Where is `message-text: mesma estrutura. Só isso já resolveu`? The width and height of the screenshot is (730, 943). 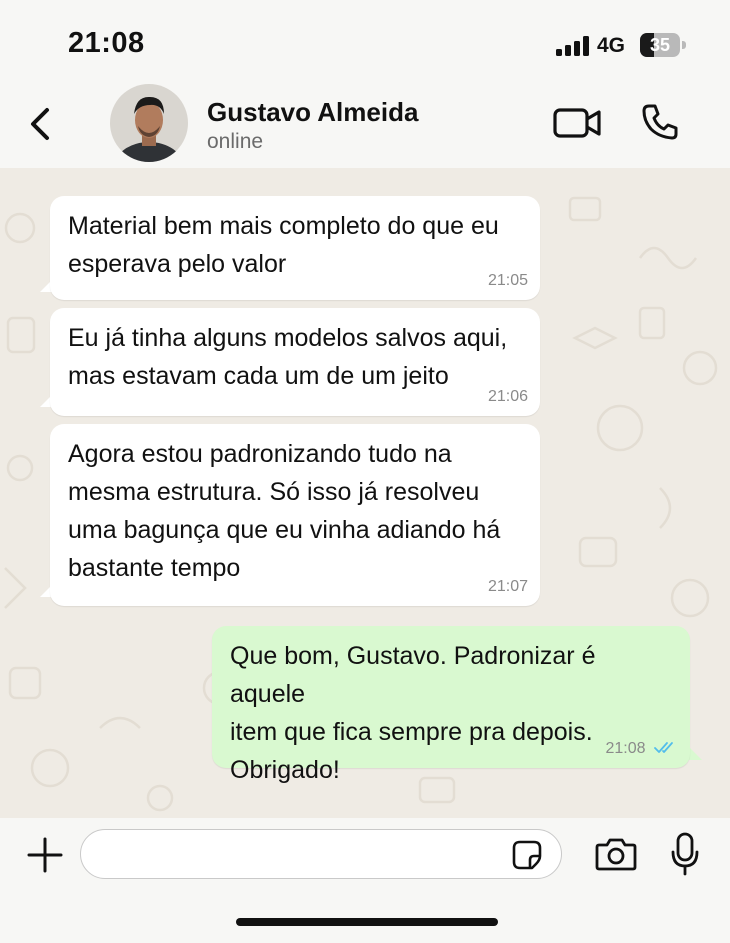
message-text: mesma estrutura. Só isso já resolveu is located at coordinates (274, 492).